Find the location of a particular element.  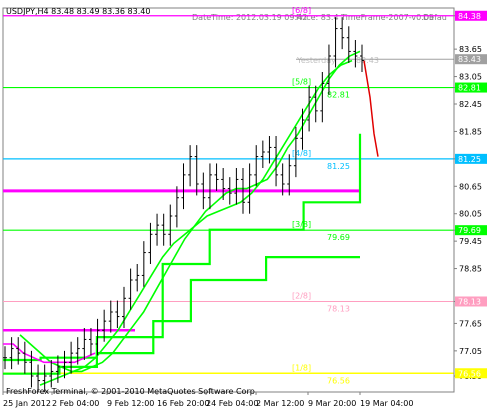

x-tick-label: 9 Mar 20:00 is located at coordinates (332, 403).